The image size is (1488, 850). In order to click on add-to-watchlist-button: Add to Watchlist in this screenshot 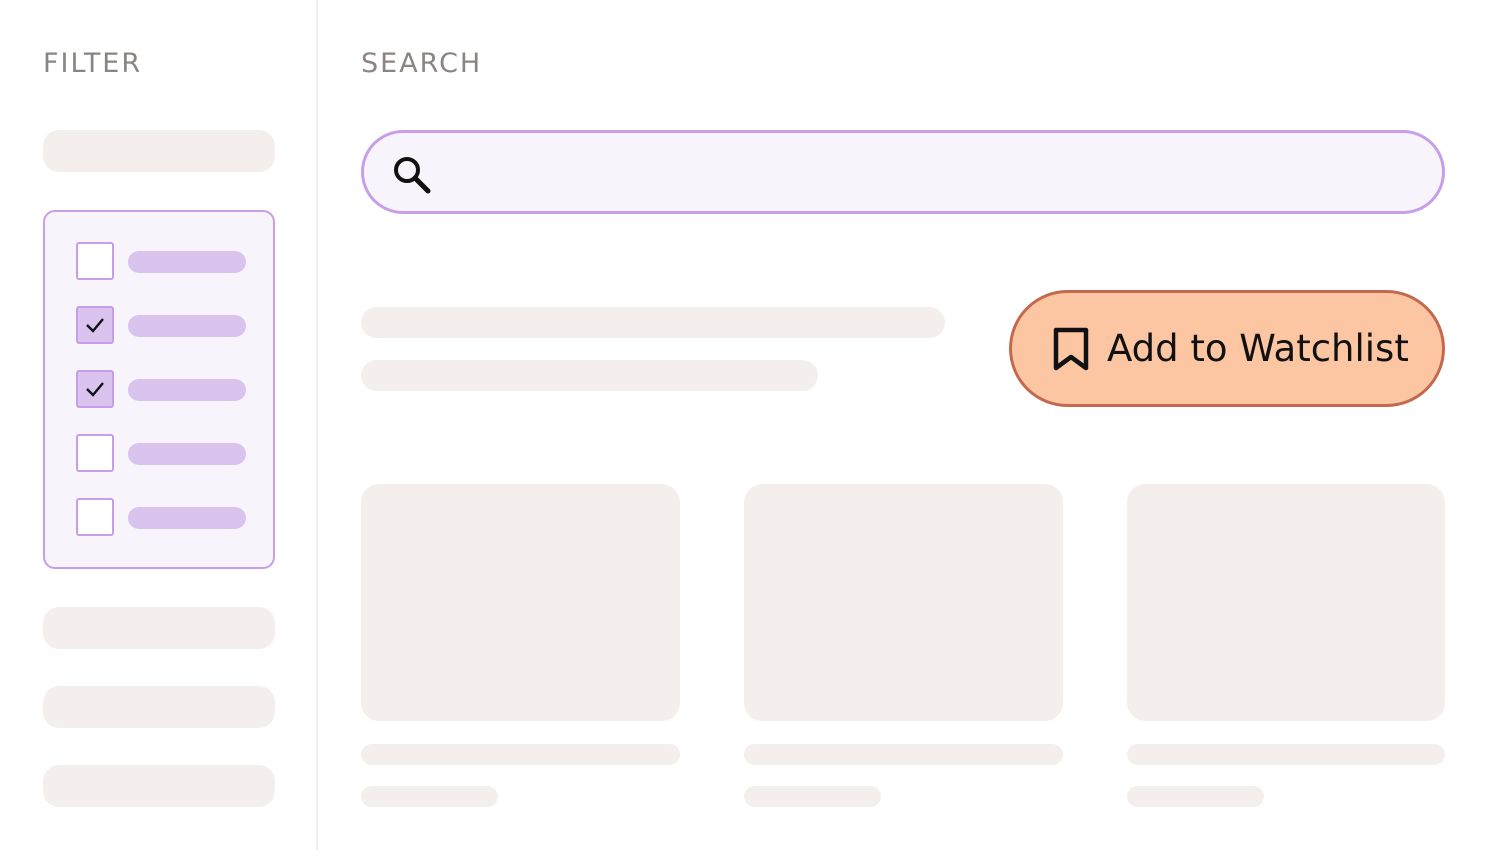, I will do `click(1227, 348)`.